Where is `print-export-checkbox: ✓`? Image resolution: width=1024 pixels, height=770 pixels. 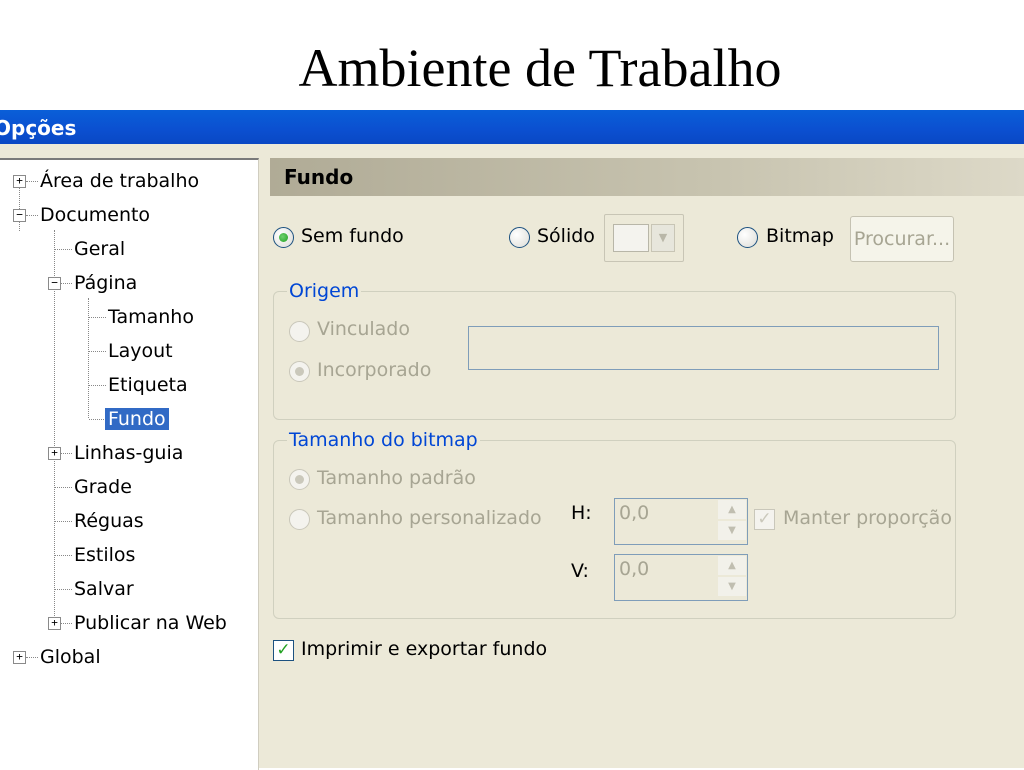 print-export-checkbox: ✓ is located at coordinates (283, 650).